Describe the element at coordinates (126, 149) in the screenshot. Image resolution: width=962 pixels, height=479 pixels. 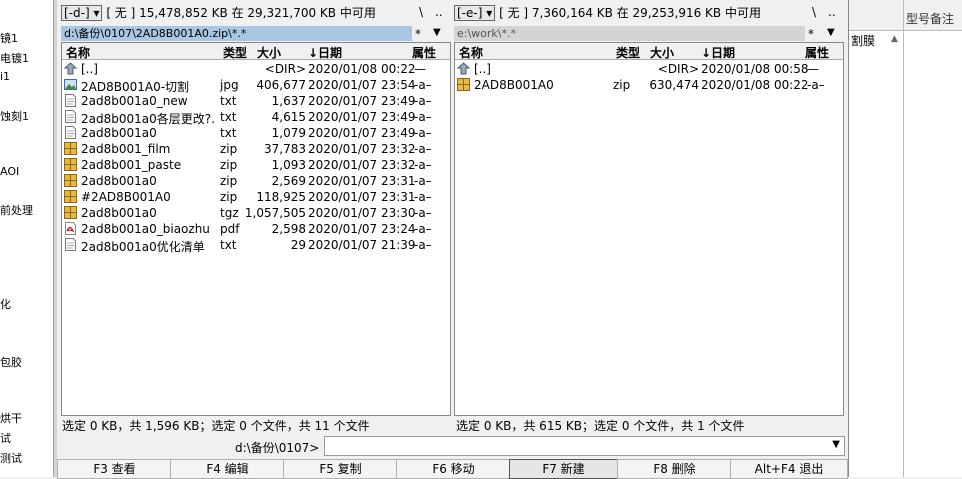
I see `file-name: 2ad8b001_film` at that location.